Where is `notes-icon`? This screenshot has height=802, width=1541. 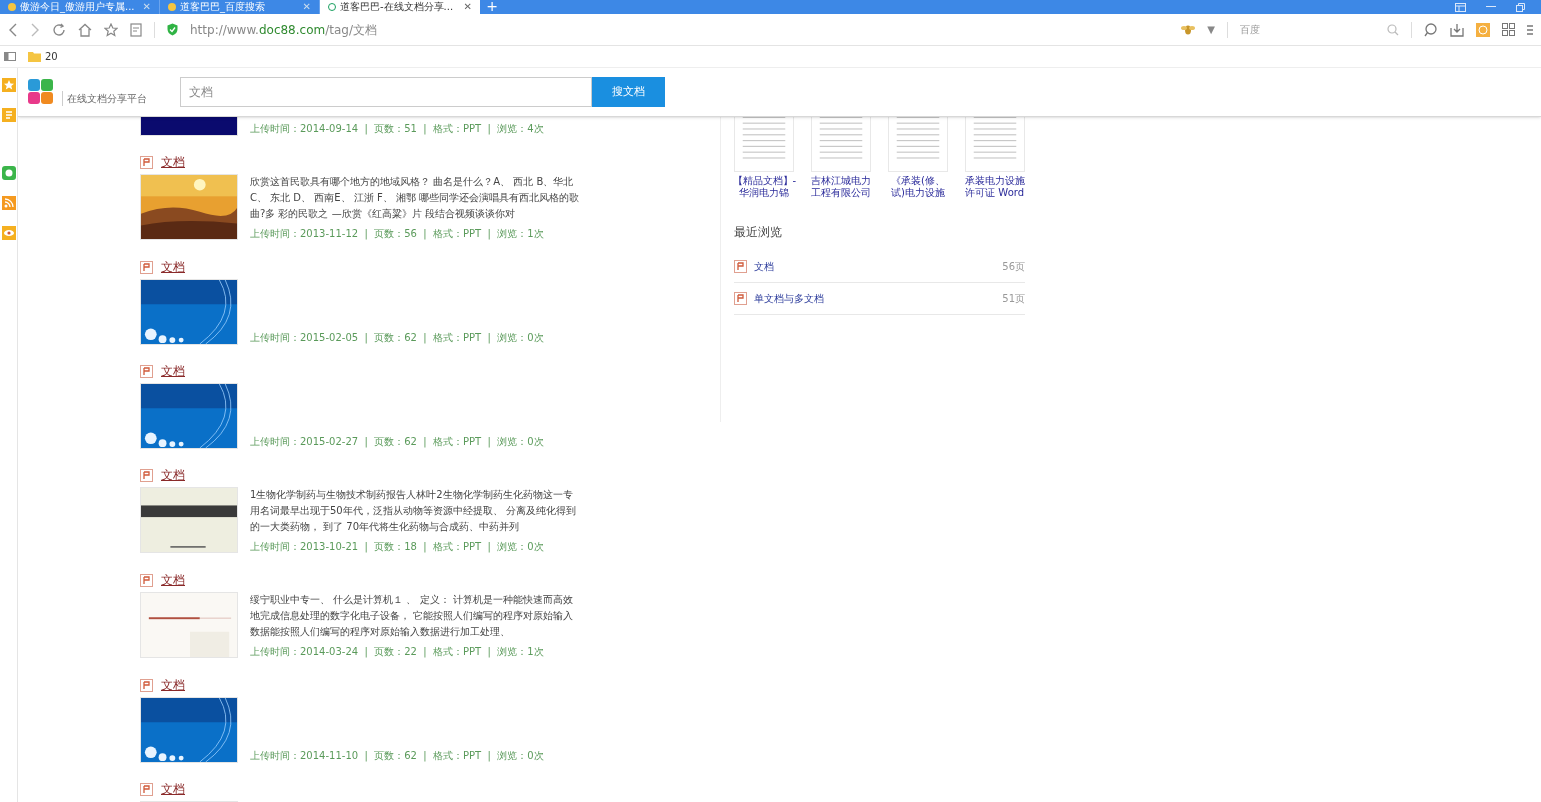
notes-icon is located at coordinates (8, 115).